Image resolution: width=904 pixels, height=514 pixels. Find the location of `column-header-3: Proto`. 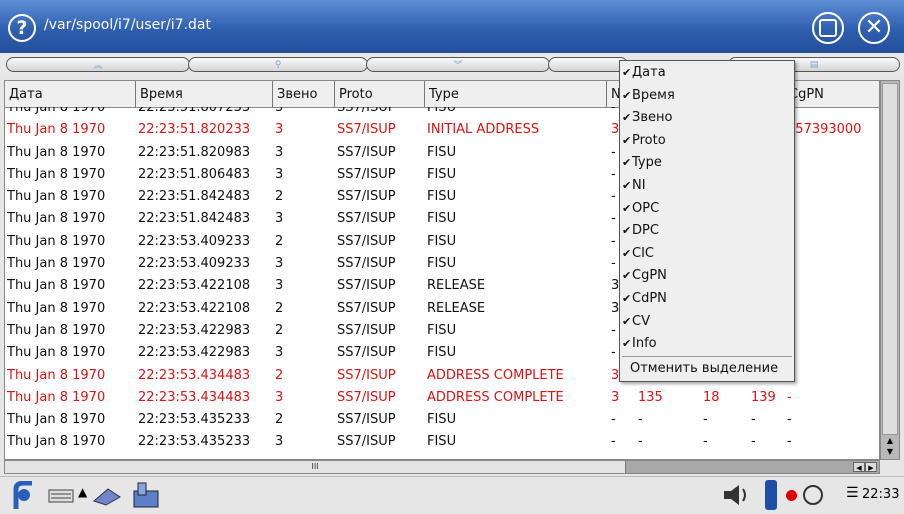

column-header-3: Proto is located at coordinates (380, 94).